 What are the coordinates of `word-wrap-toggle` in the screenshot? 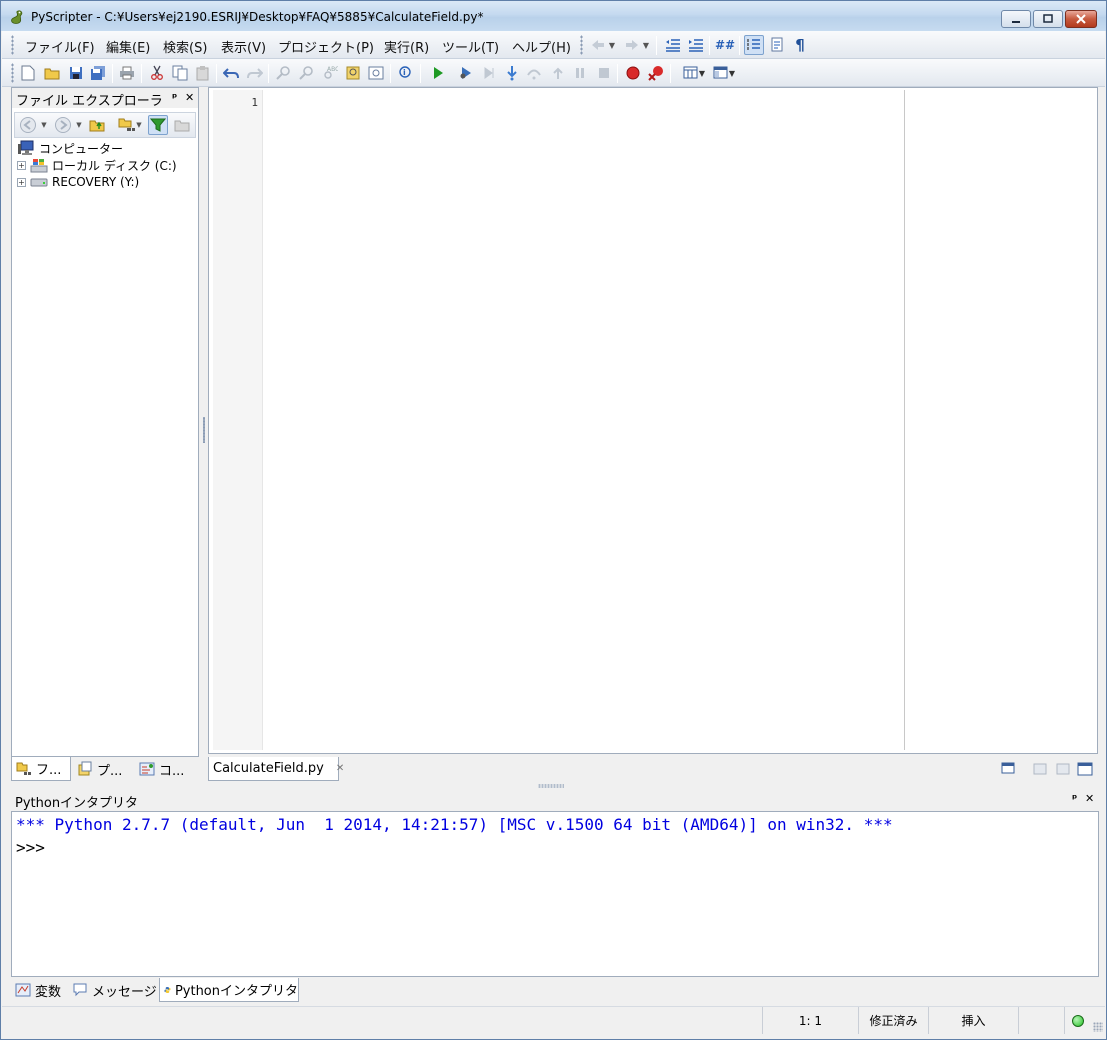 It's located at (778, 45).